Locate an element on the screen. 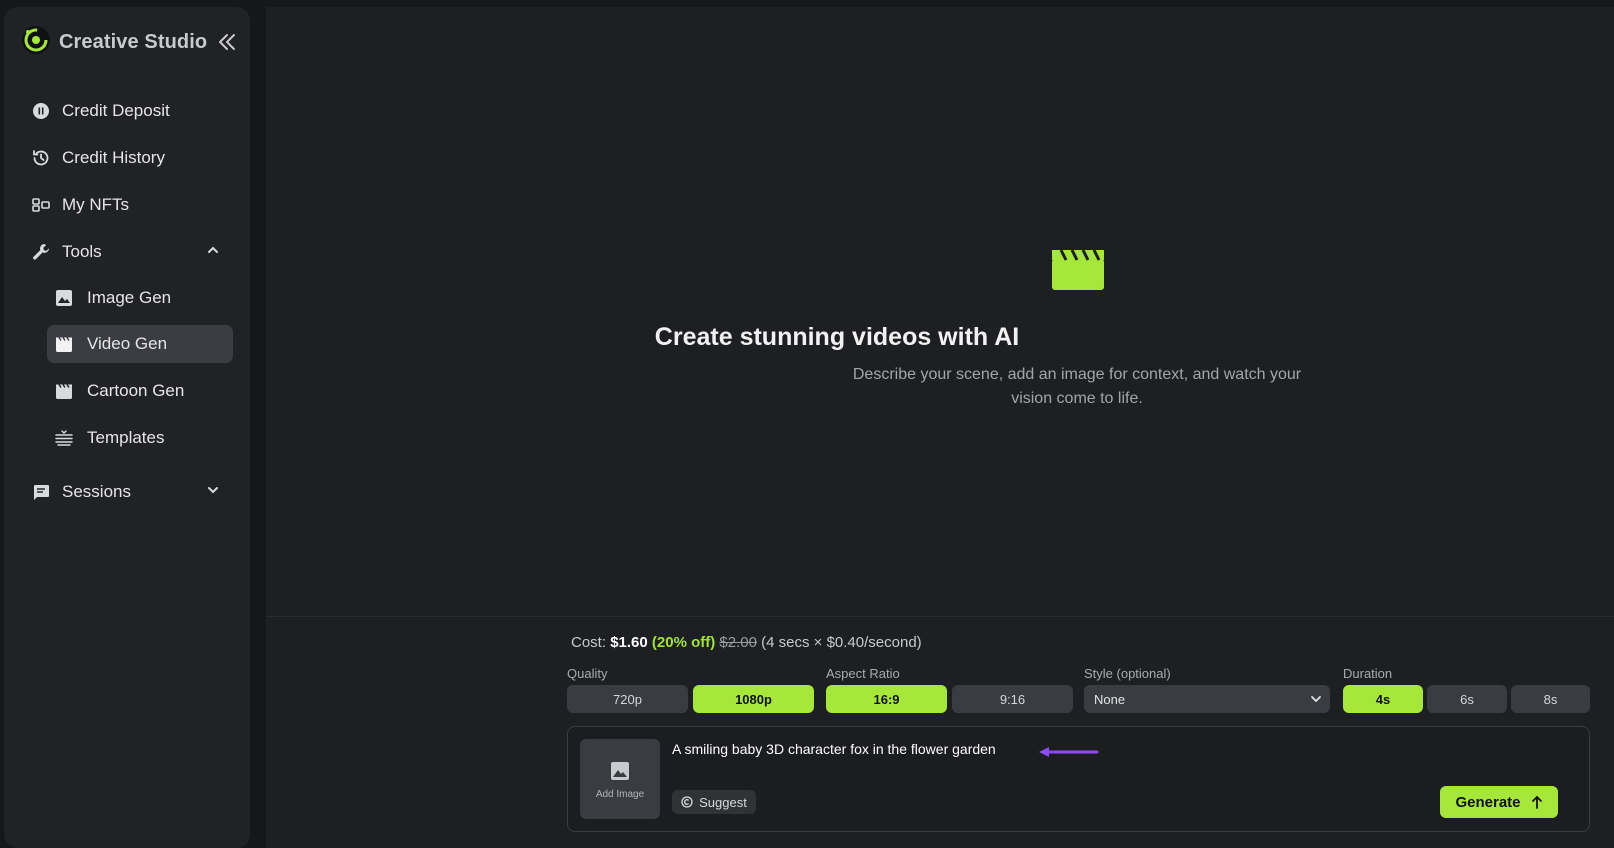 The height and width of the screenshot is (848, 1614). aspect-option-16-9: 16:9 is located at coordinates (886, 699).